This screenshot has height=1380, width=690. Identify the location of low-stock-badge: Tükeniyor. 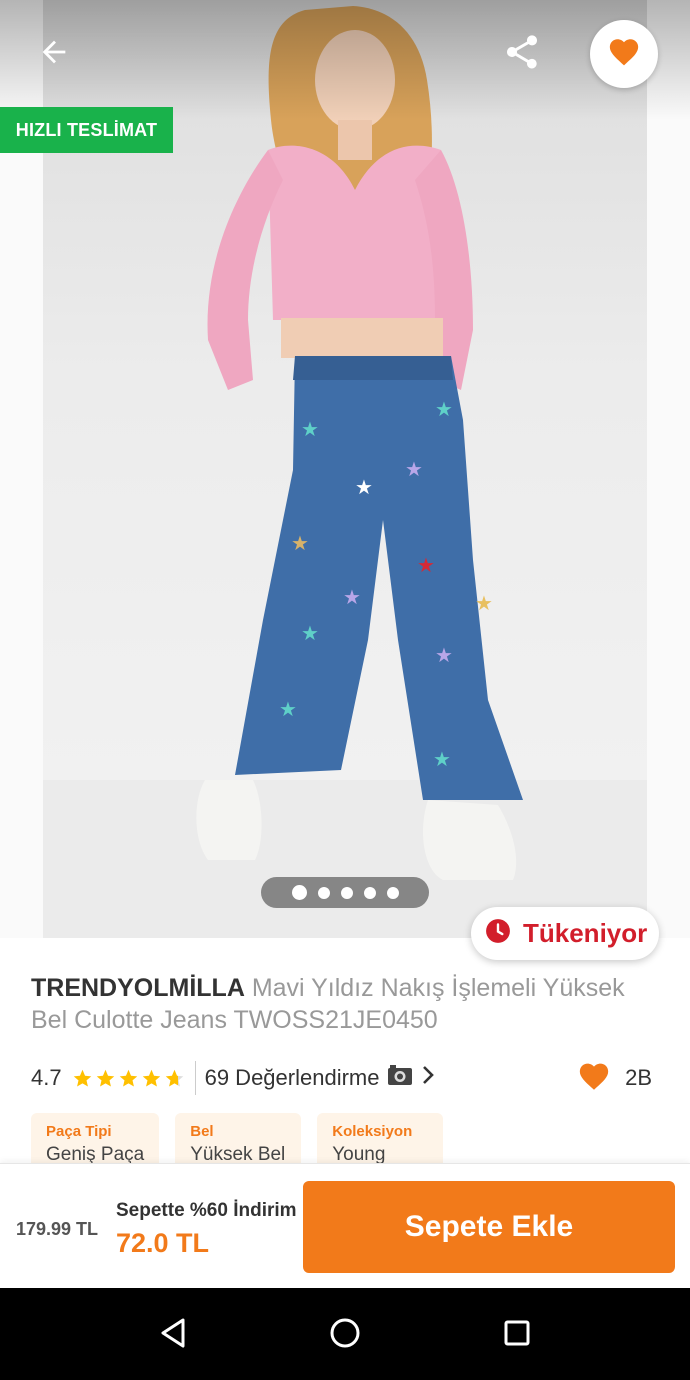
(565, 933).